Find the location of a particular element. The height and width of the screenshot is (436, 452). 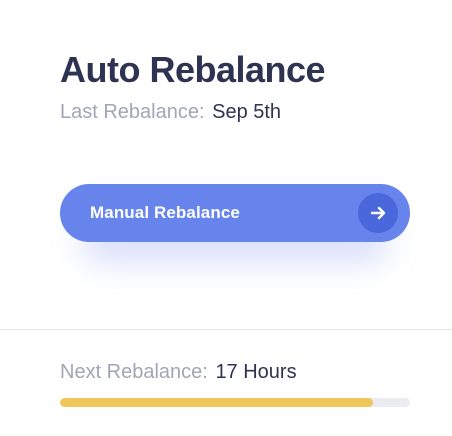

next-rebalance-progress-bar is located at coordinates (235, 402).